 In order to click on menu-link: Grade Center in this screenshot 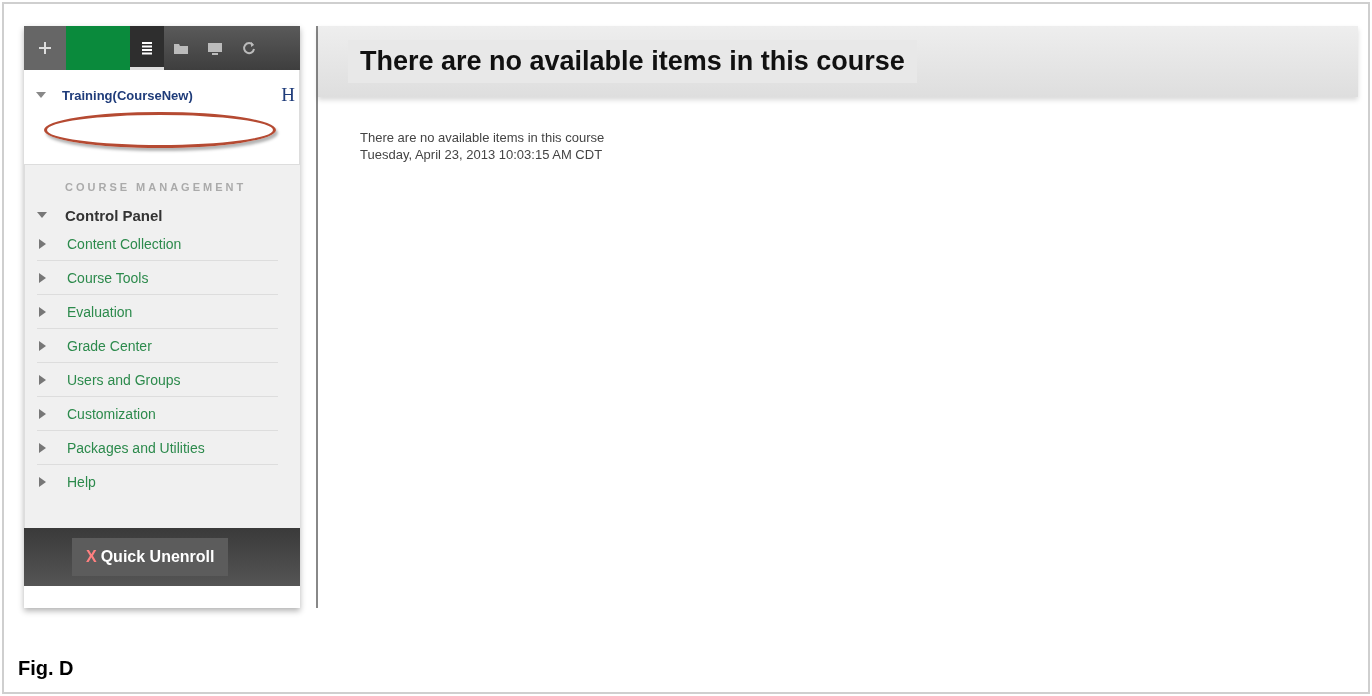, I will do `click(109, 345)`.